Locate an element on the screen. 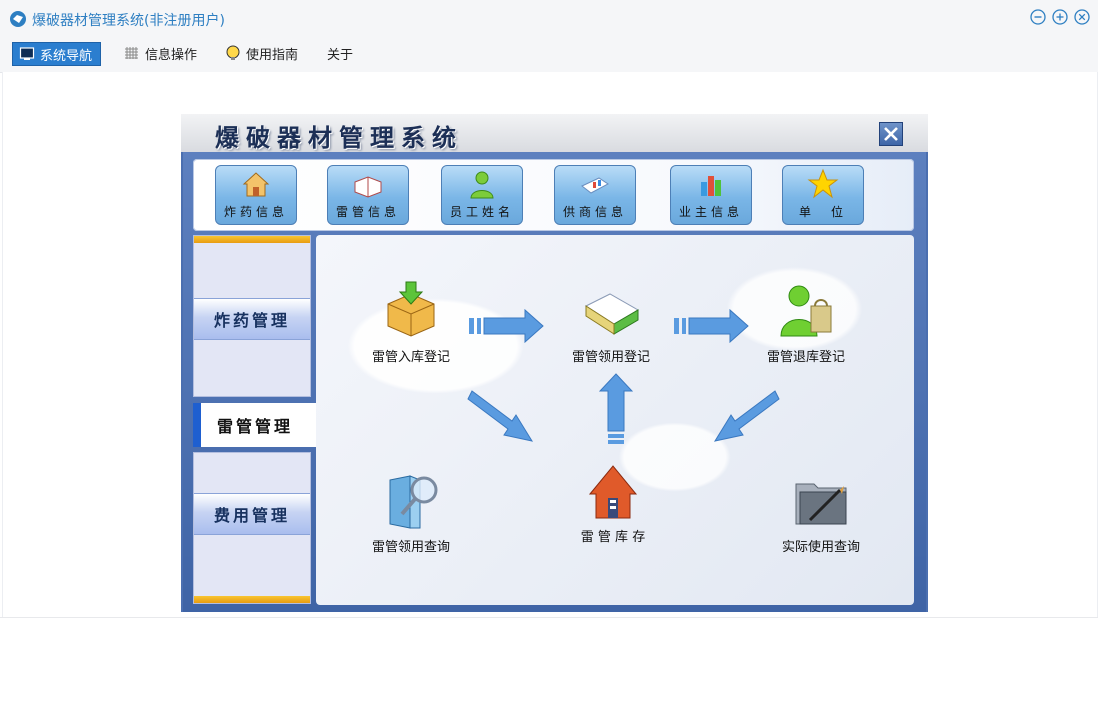  side-nav: 炸药管理 雷管管理 费用管理 is located at coordinates (255, 420).